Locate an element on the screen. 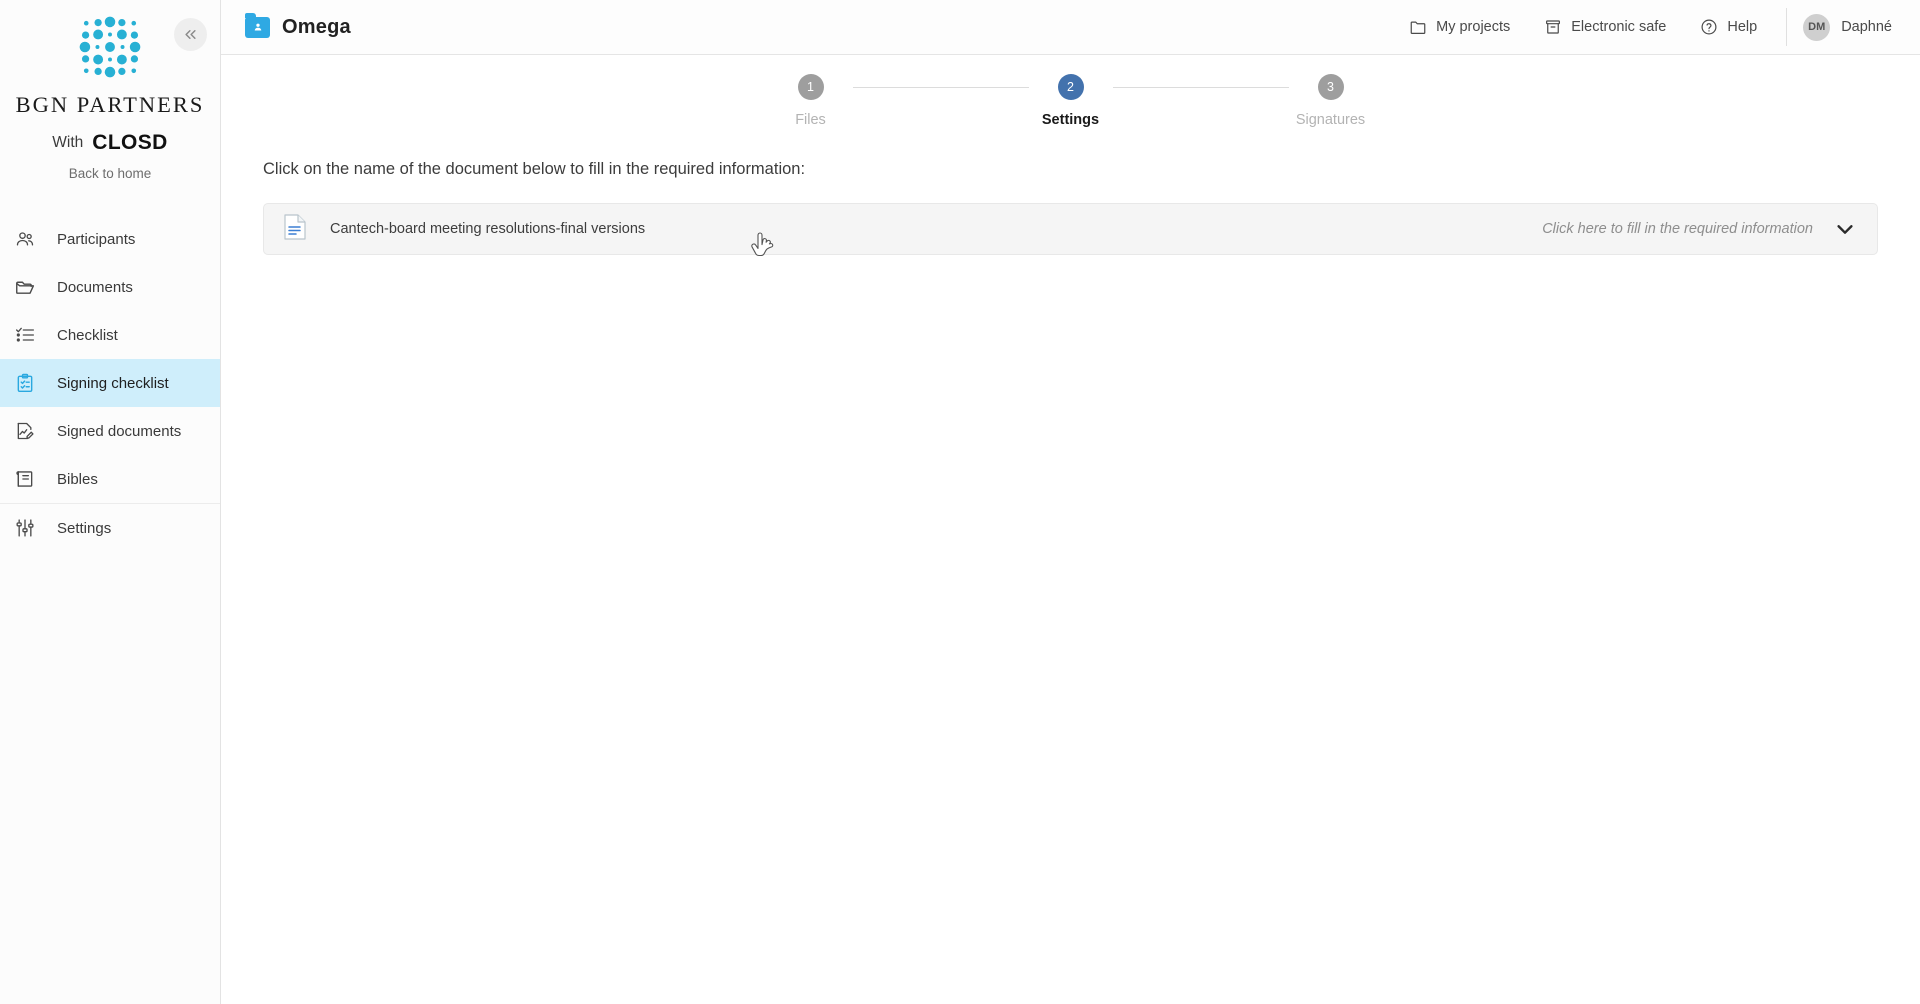 The image size is (1920, 1004). sliders-icon is located at coordinates (25, 528).